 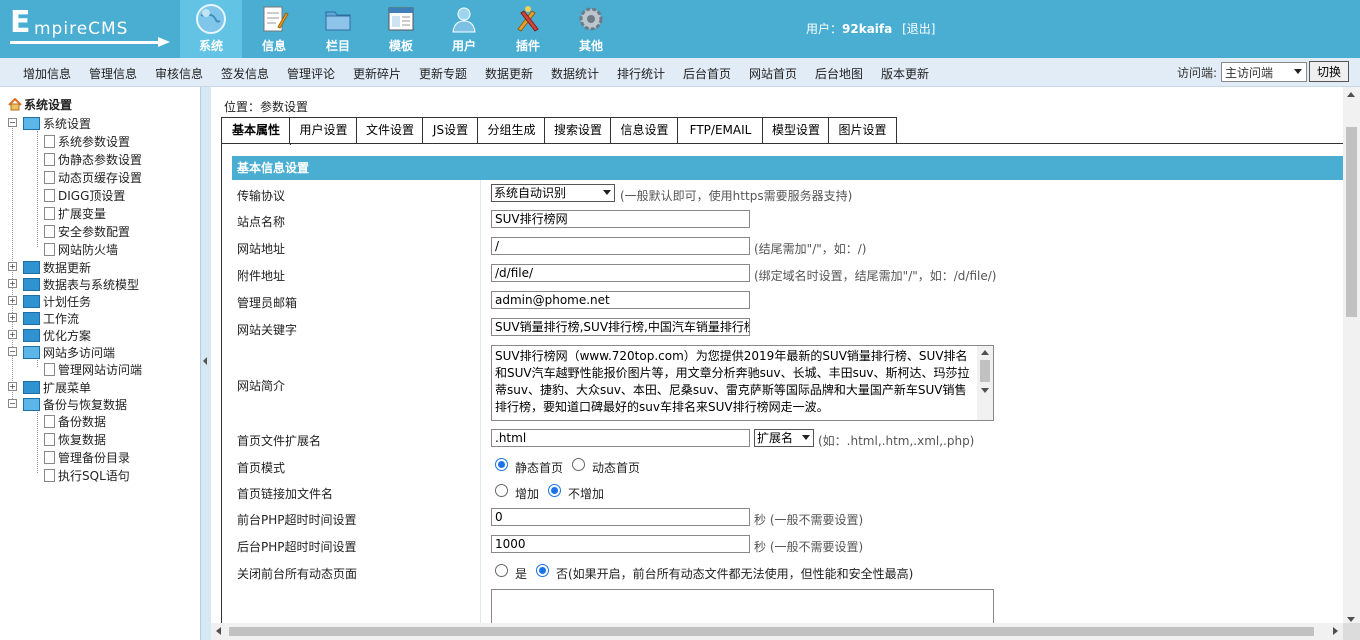 What do you see at coordinates (256, 131) in the screenshot?
I see `tab-basic: 基本属性` at bounding box center [256, 131].